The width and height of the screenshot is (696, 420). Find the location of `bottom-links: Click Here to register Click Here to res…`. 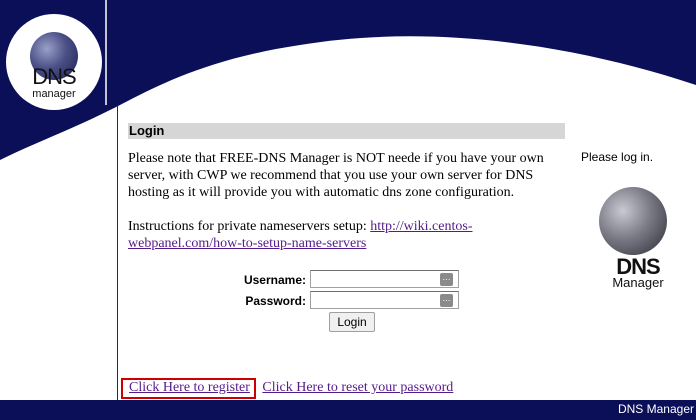

bottom-links: Click Here to register Click Here to res… is located at coordinates (287, 388).